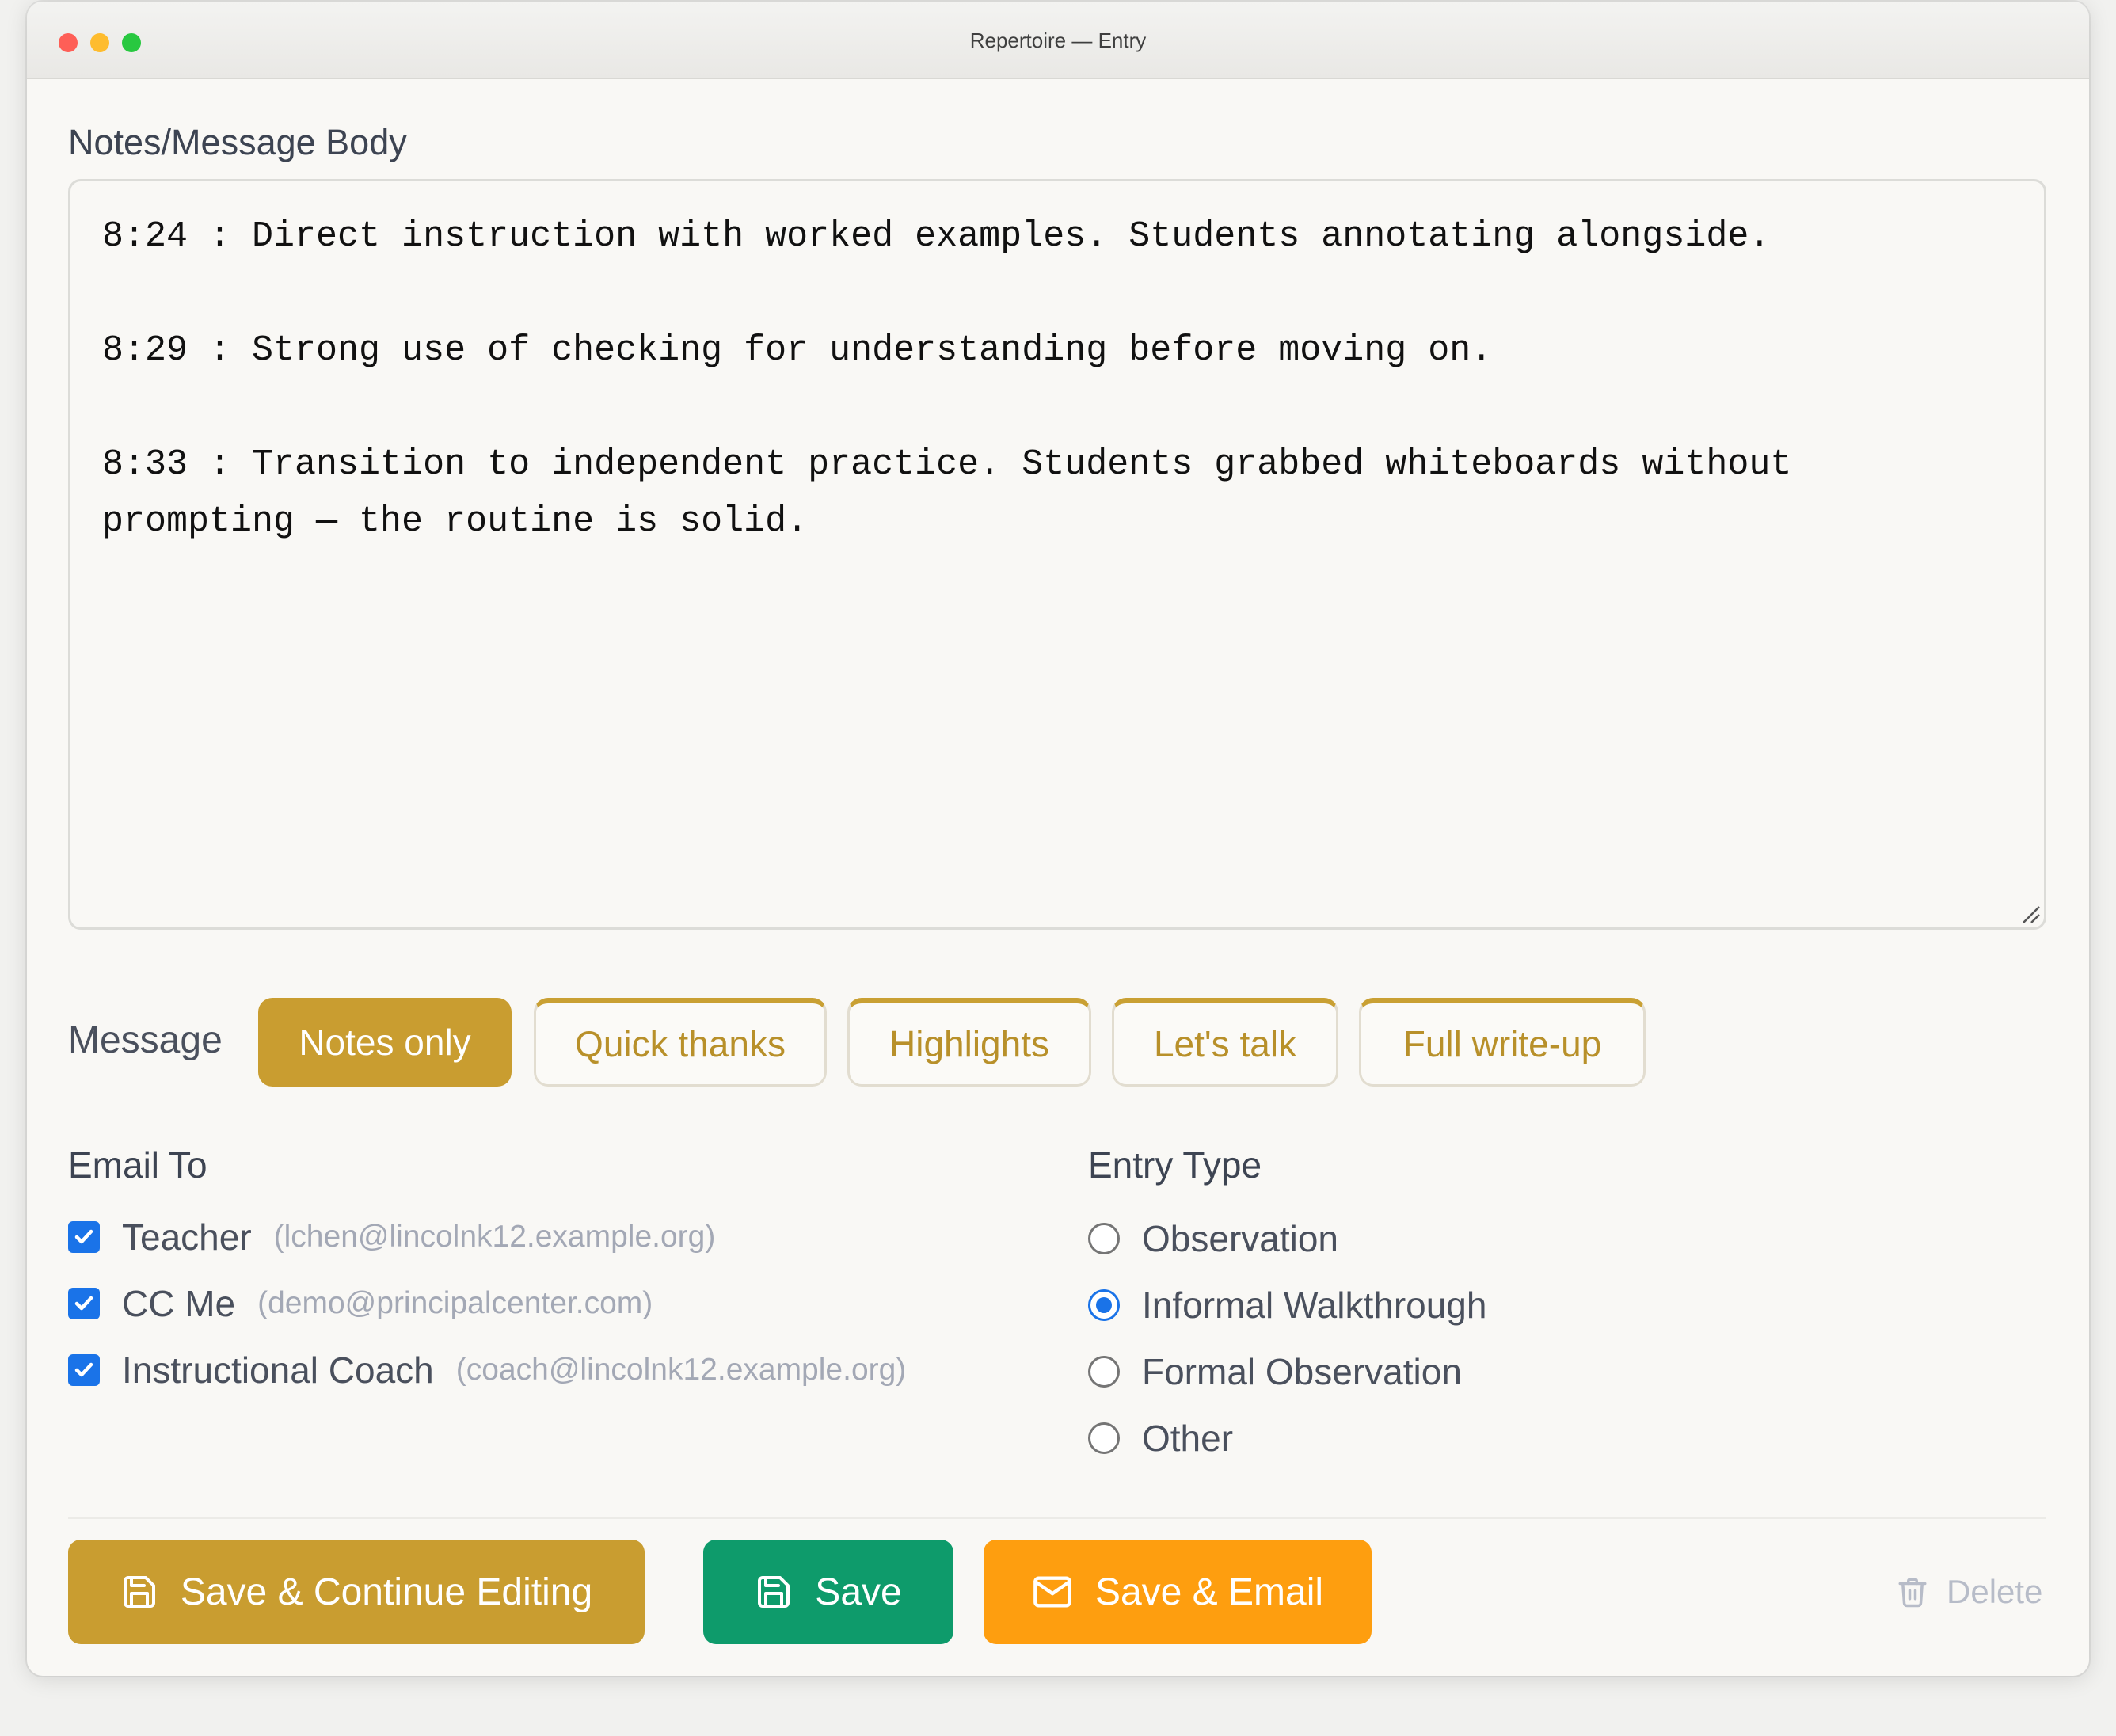 This screenshot has width=2116, height=1736. What do you see at coordinates (1302, 1371) in the screenshot?
I see `entry-type-option-label: Formal Observation` at bounding box center [1302, 1371].